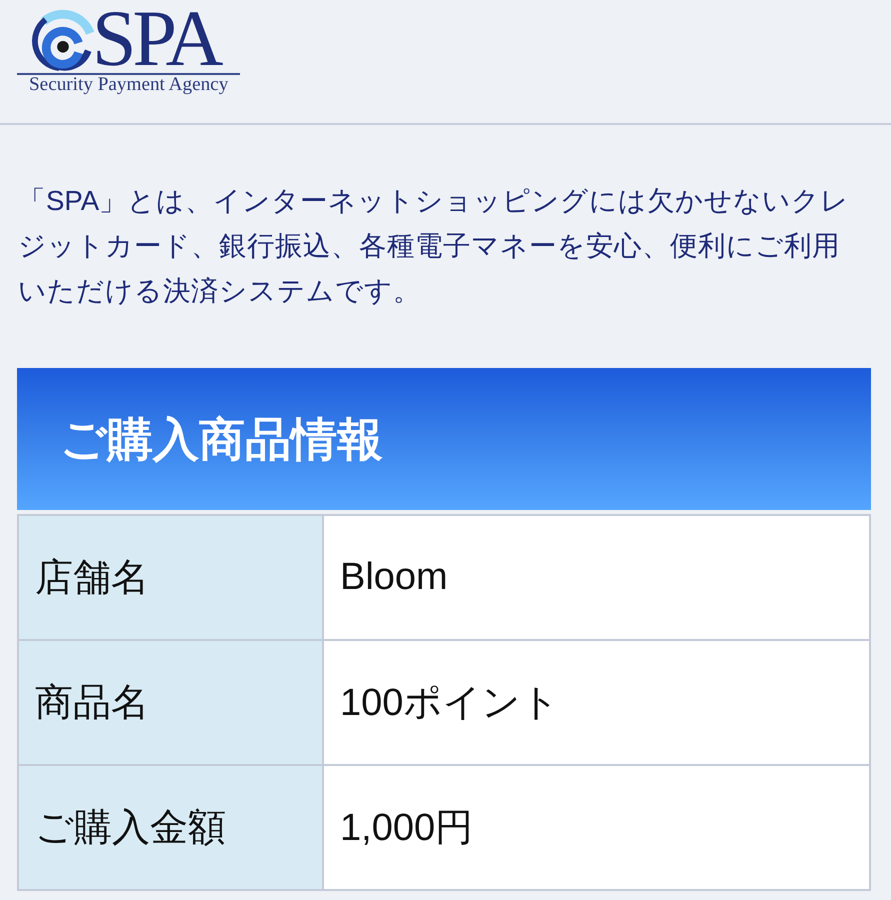 Image resolution: width=891 pixels, height=900 pixels. What do you see at coordinates (62, 40) in the screenshot?
I see `logo-eye-icon` at bounding box center [62, 40].